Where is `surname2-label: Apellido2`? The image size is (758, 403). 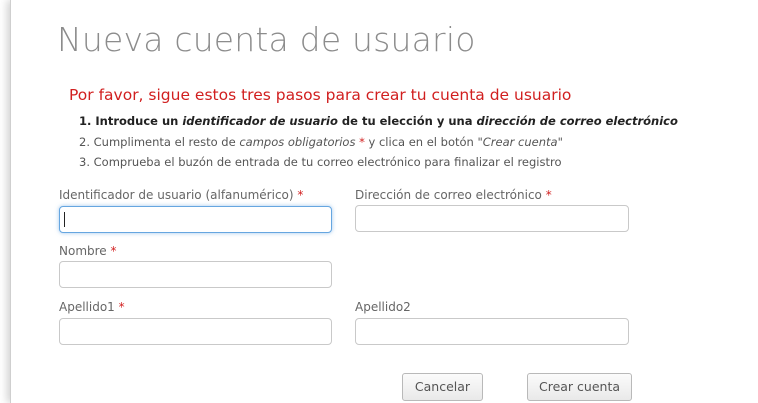
surname2-label: Apellido2 is located at coordinates (383, 307).